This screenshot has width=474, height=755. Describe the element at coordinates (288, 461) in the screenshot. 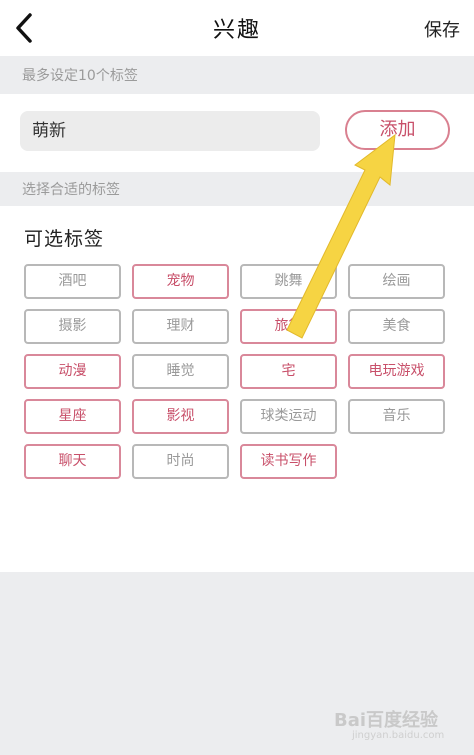

I see `tag-chip: 读书写作` at that location.